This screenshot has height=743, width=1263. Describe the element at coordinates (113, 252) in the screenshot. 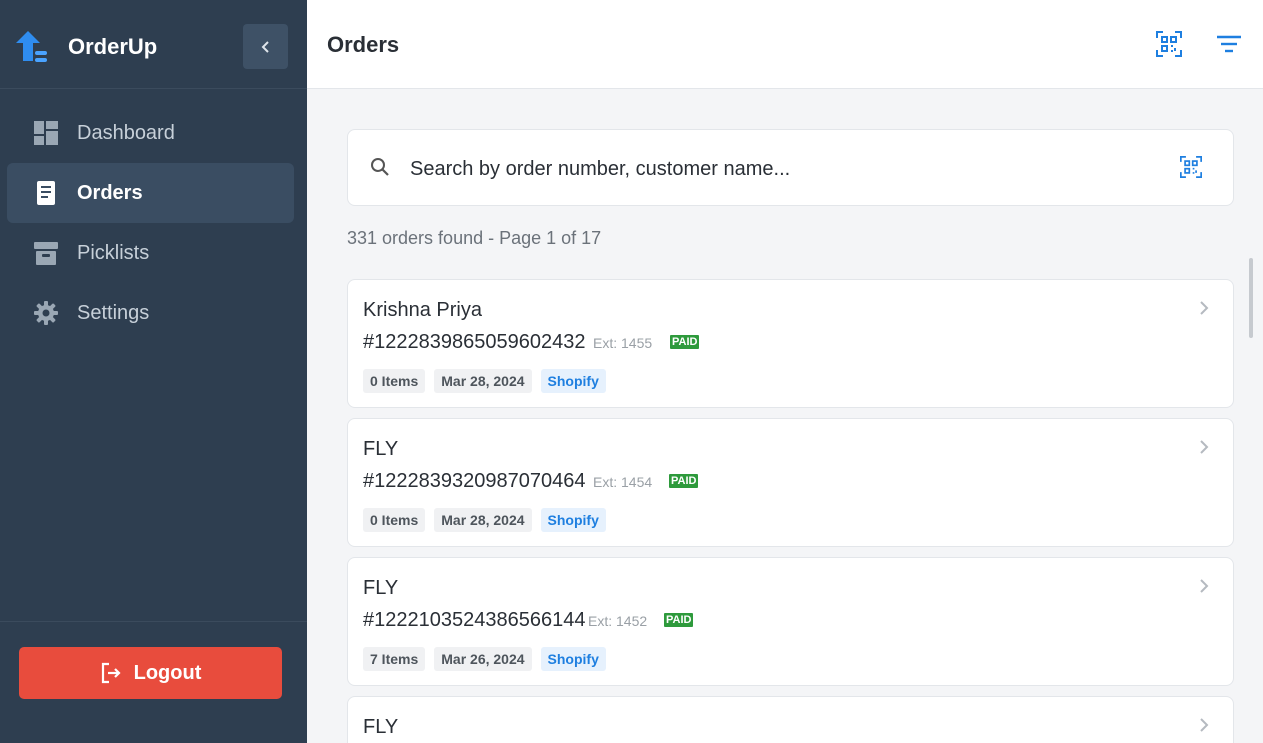

I see `sidebar-item-label: Picklists` at that location.